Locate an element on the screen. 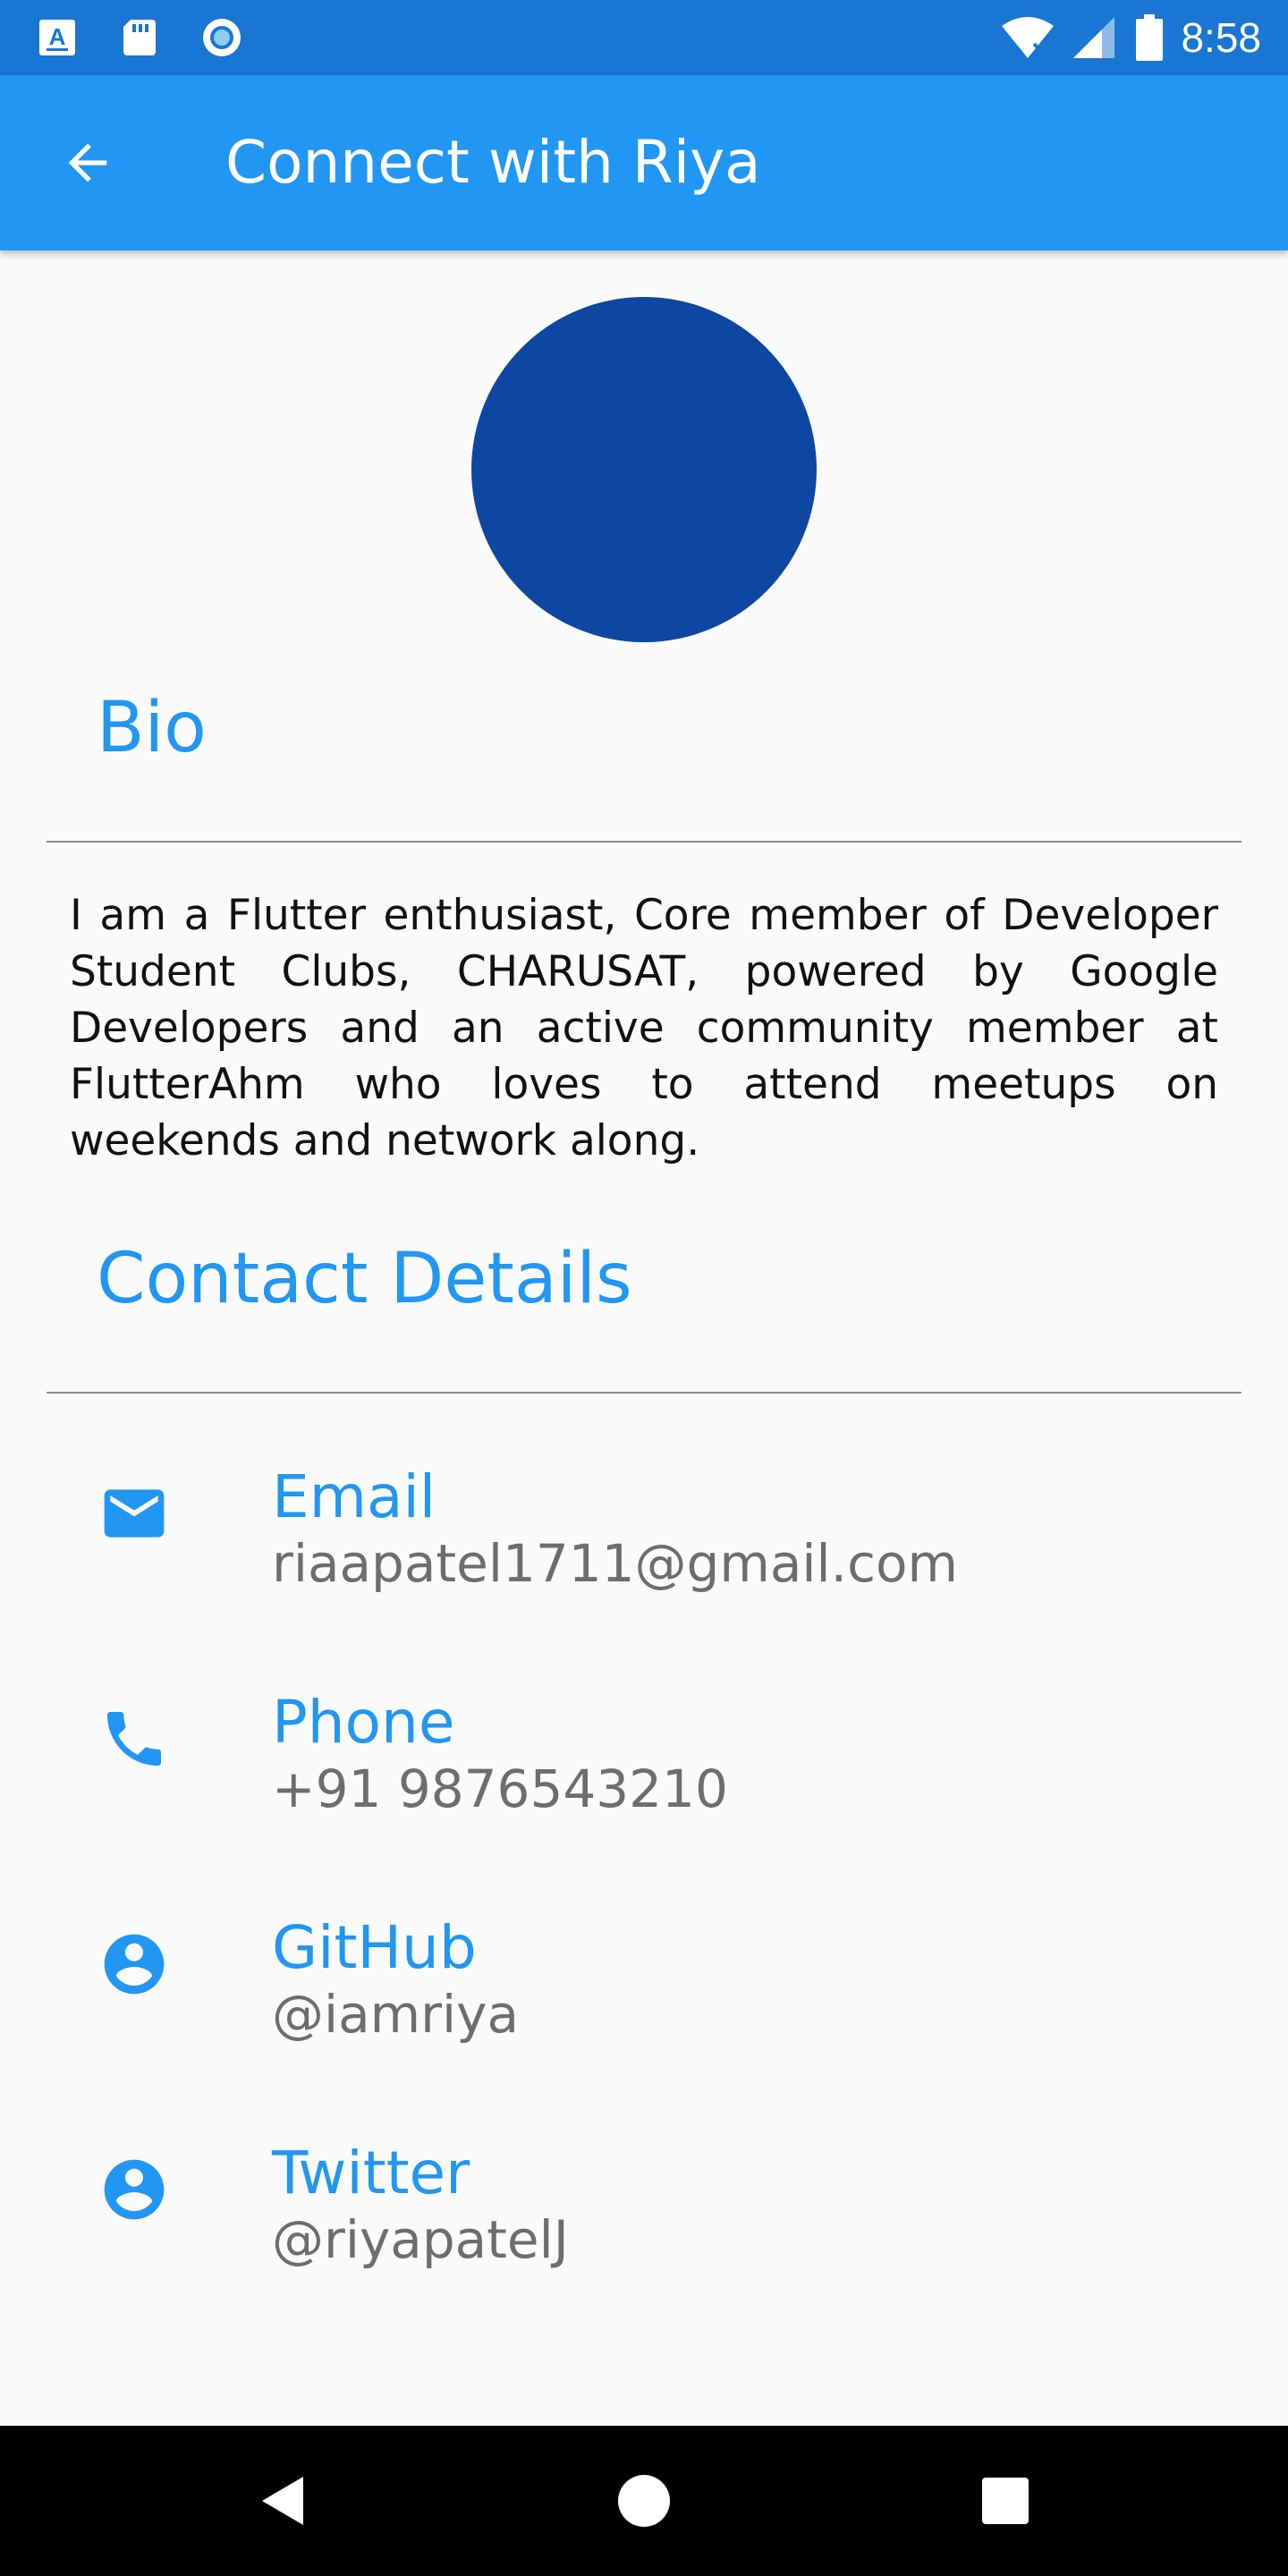 This screenshot has width=1288, height=2576. wifi-off-icon is located at coordinates (1028, 37).